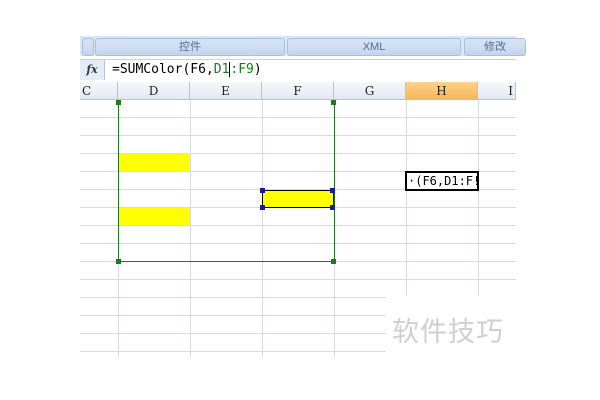 The height and width of the screenshot is (400, 600). Describe the element at coordinates (154, 91) in the screenshot. I see `column-header-d: D` at that location.